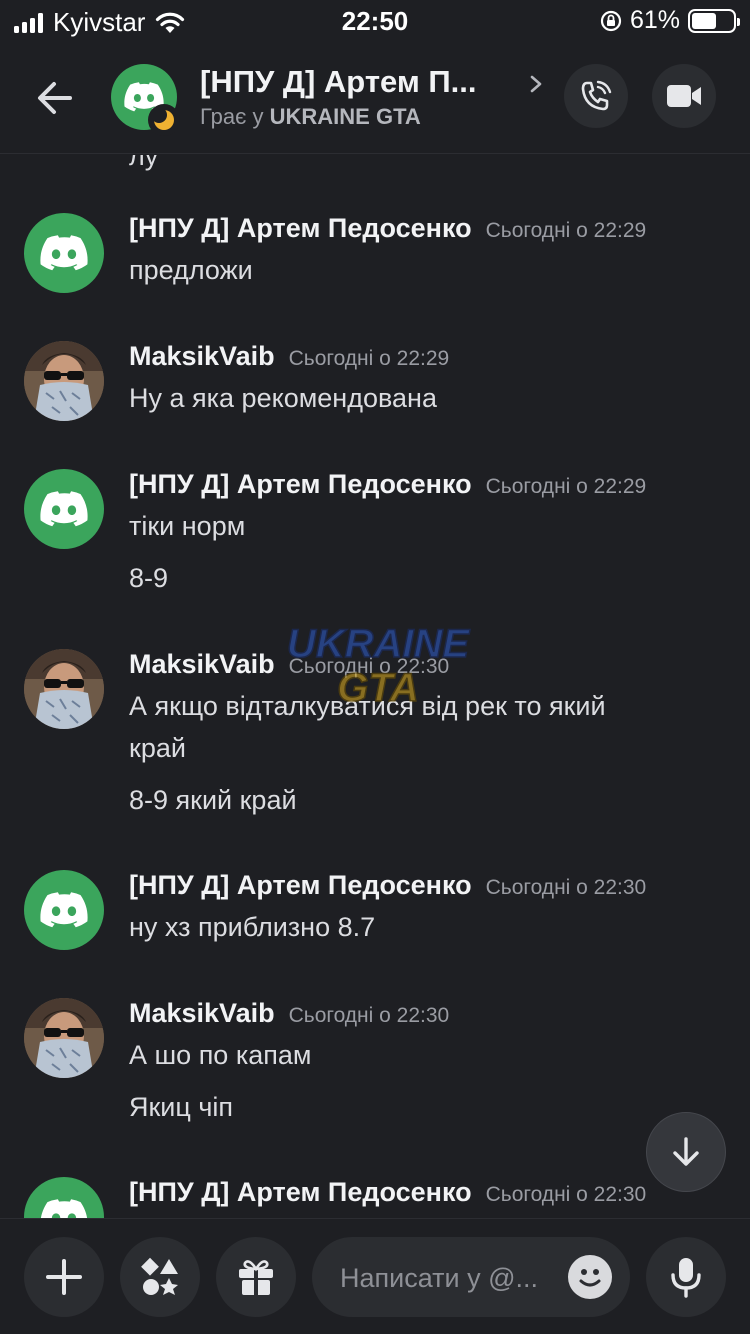 The height and width of the screenshot is (1334, 750). I want to click on message-text: тіки норм, so click(187, 526).